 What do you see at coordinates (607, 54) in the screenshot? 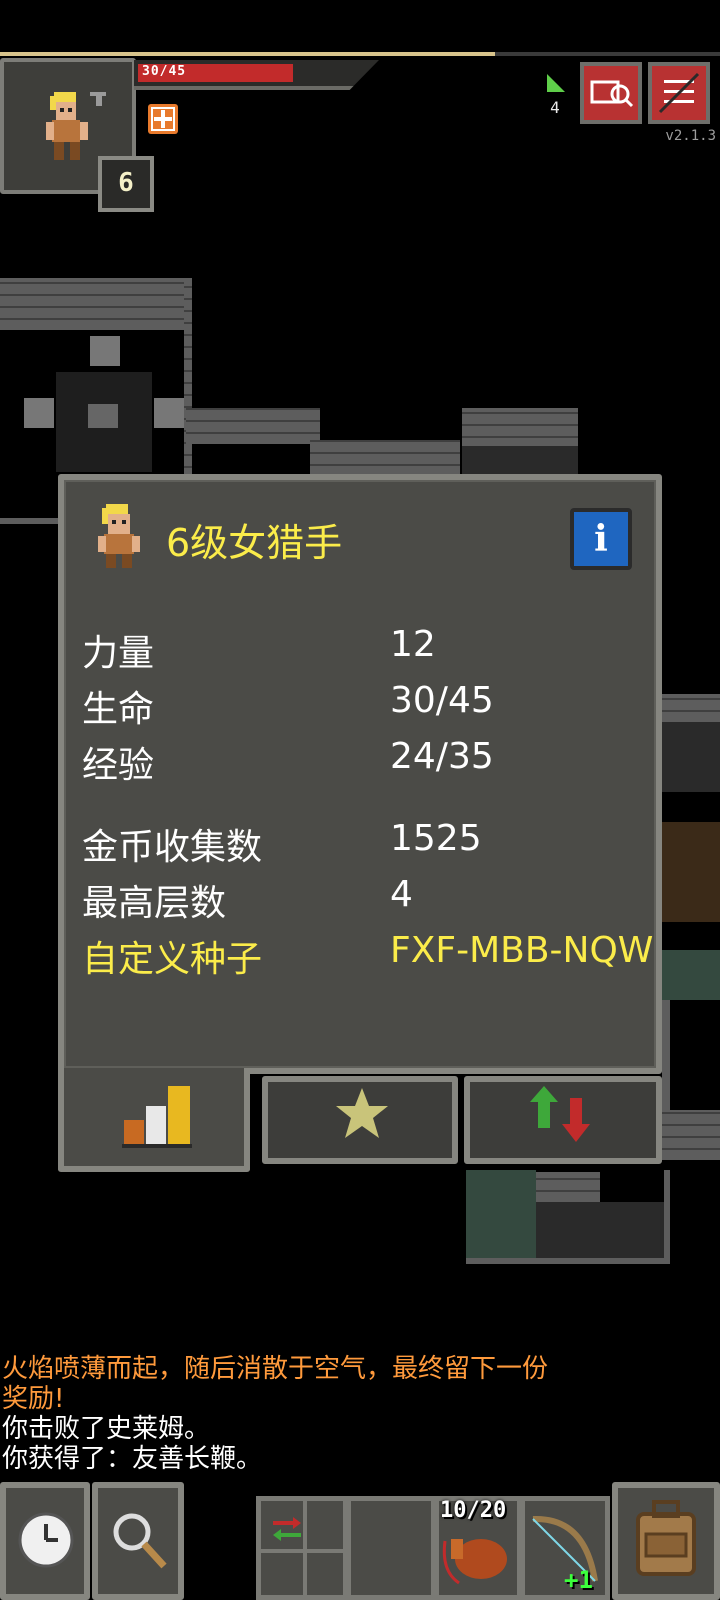
I see `experience-bar-track` at bounding box center [607, 54].